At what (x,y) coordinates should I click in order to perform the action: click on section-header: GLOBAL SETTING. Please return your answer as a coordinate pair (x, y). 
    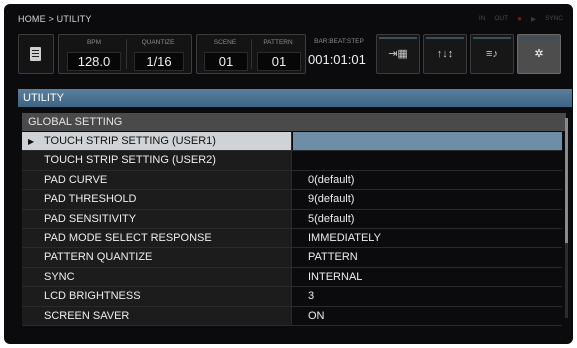
    Looking at the image, I should click on (294, 122).